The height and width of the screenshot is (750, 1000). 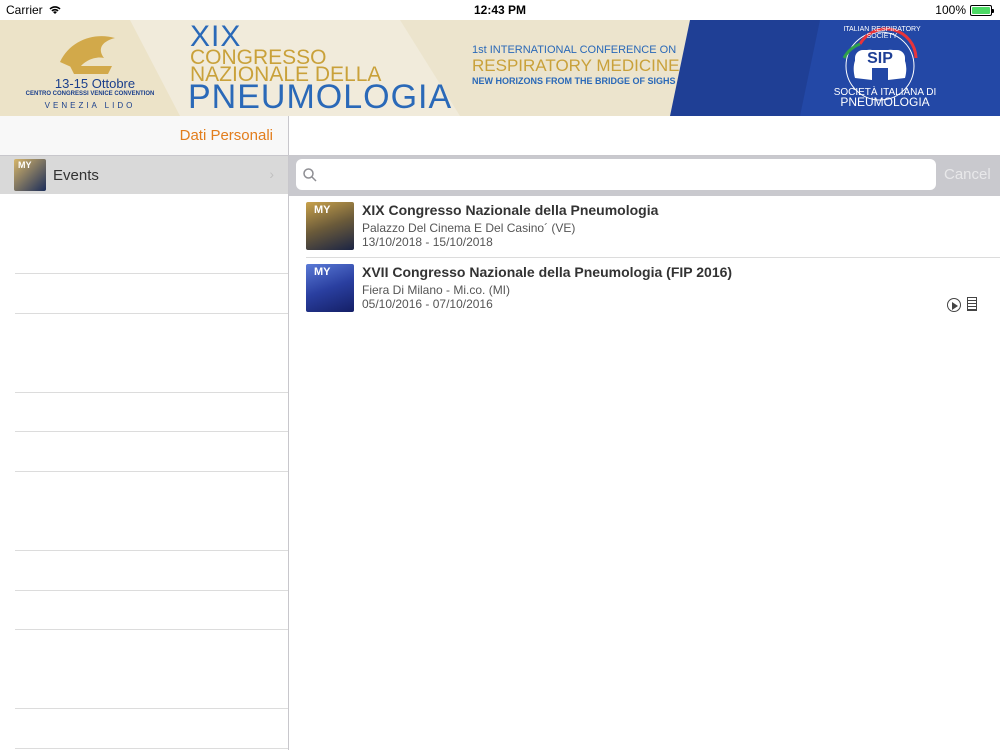 I want to click on banner-pneumologia: PNEUMOLOGIA, so click(x=320, y=97).